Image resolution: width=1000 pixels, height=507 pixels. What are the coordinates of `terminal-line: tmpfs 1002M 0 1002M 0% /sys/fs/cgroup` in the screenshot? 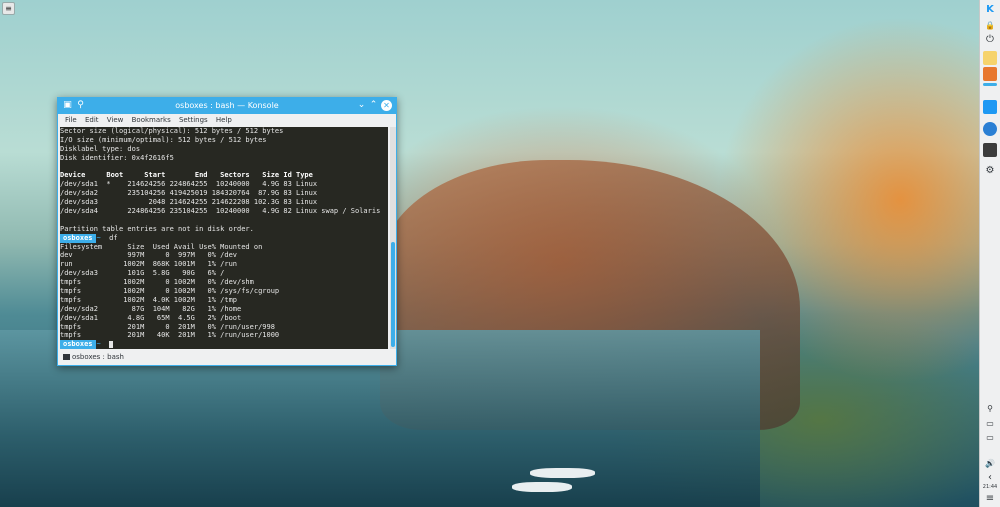 It's located at (170, 291).